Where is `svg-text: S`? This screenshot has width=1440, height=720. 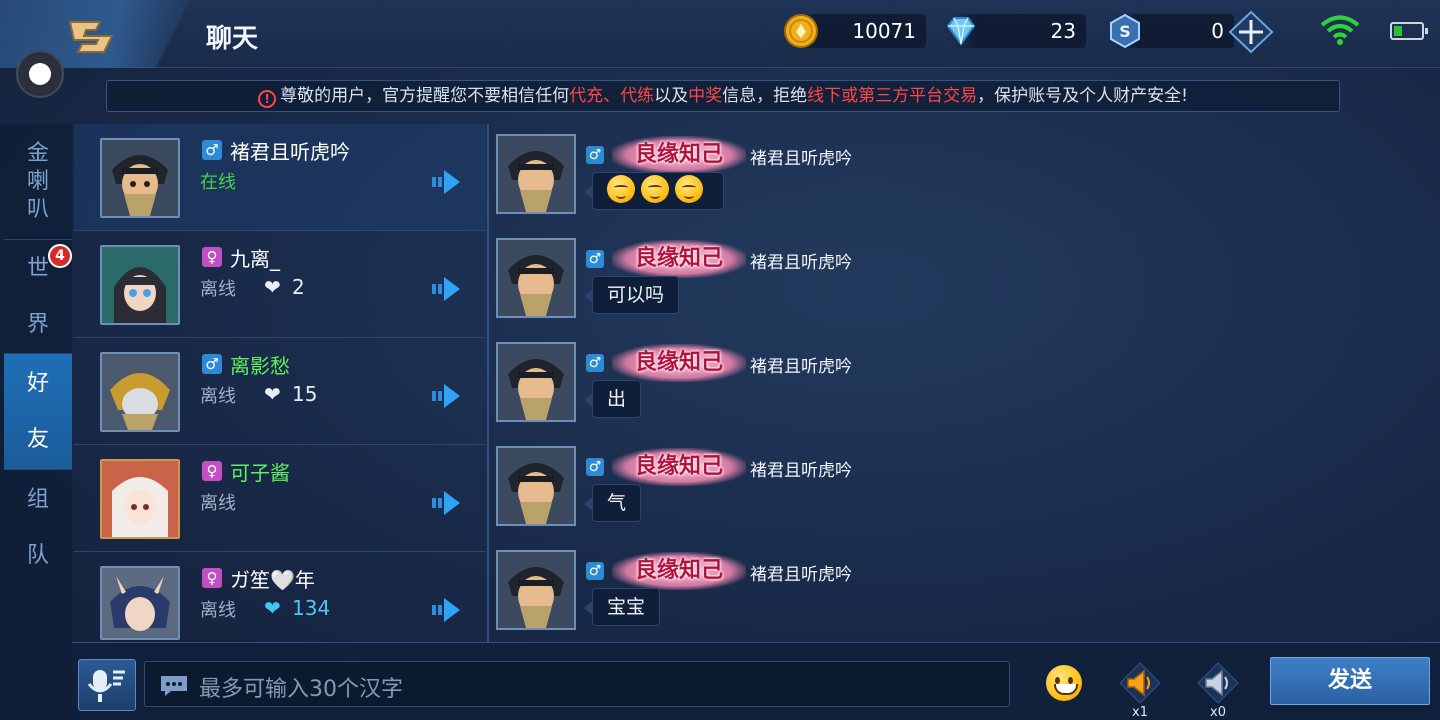
svg-text: S is located at coordinates (1125, 31).